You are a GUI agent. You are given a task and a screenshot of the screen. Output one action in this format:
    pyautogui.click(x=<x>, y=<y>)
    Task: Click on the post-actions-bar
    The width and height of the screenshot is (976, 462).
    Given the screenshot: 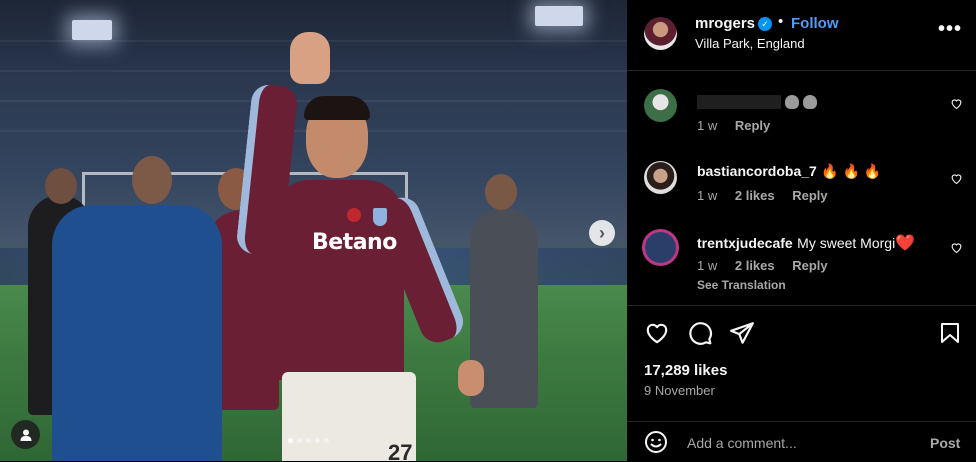 What is the action you would take?
    pyautogui.click(x=801, y=333)
    